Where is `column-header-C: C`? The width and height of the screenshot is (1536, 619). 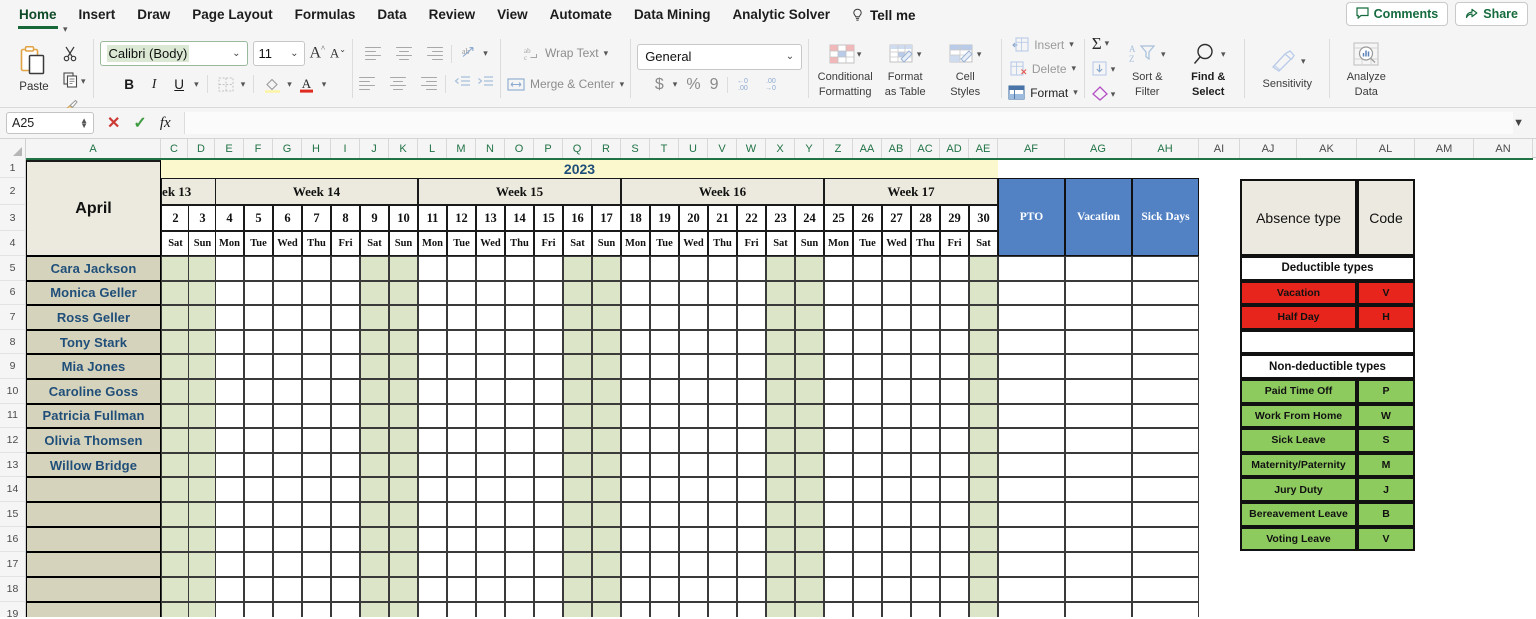 column-header-C: C is located at coordinates (174, 148).